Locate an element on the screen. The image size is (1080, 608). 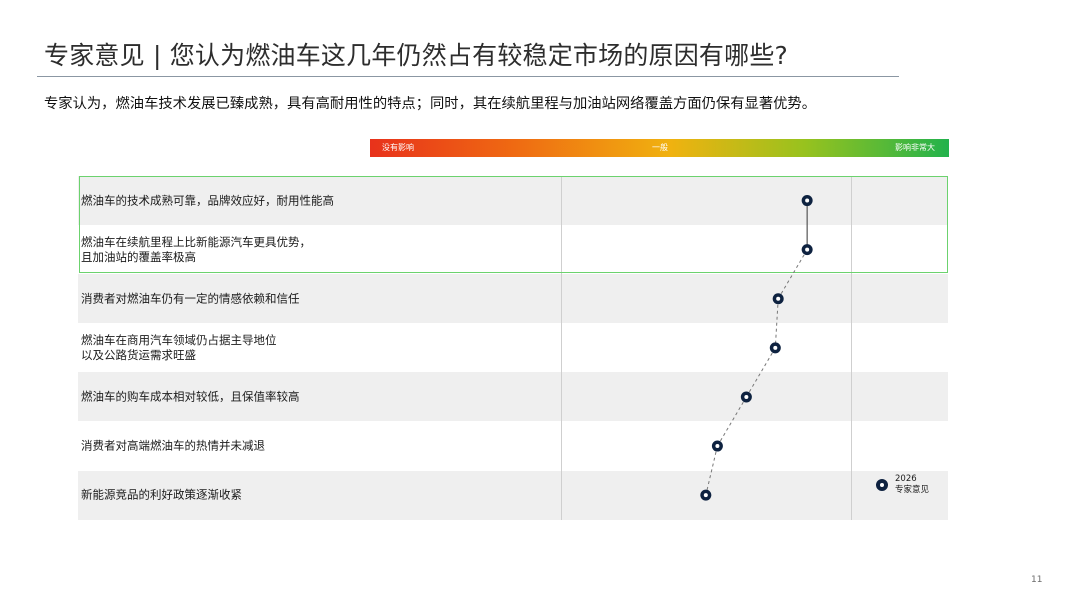
legend-marker-icon is located at coordinates (882, 485).